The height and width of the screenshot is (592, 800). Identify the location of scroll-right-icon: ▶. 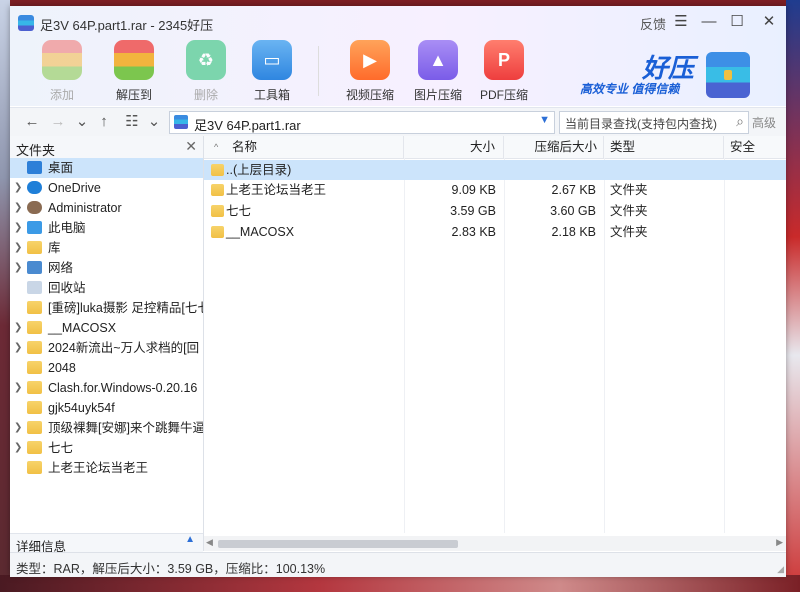
(779, 542).